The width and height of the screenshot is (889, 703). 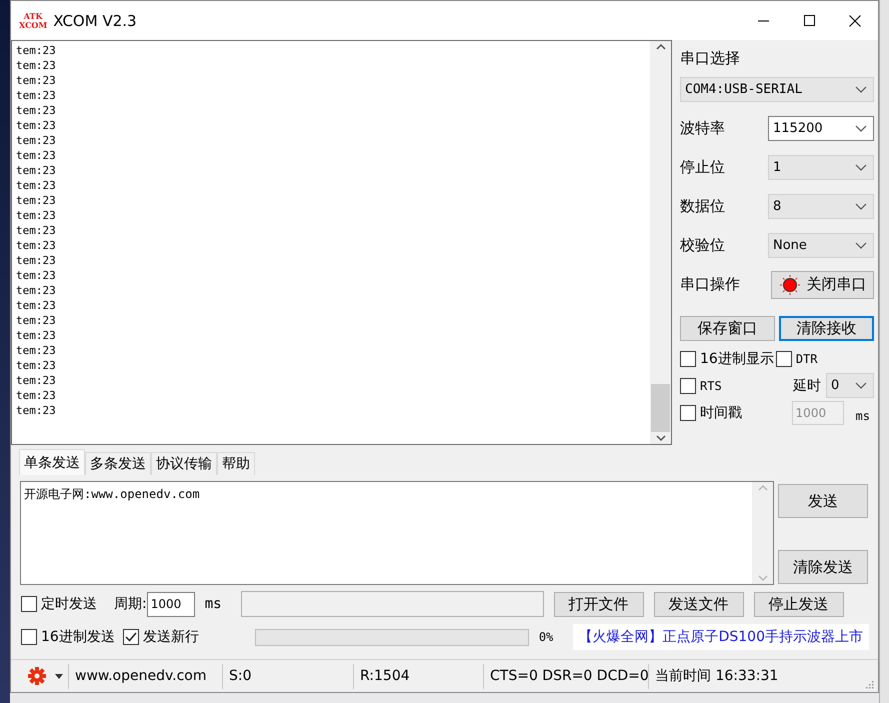 What do you see at coordinates (397, 533) in the screenshot?
I see `send-text-area: 开源电子网:www.openedv.com` at bounding box center [397, 533].